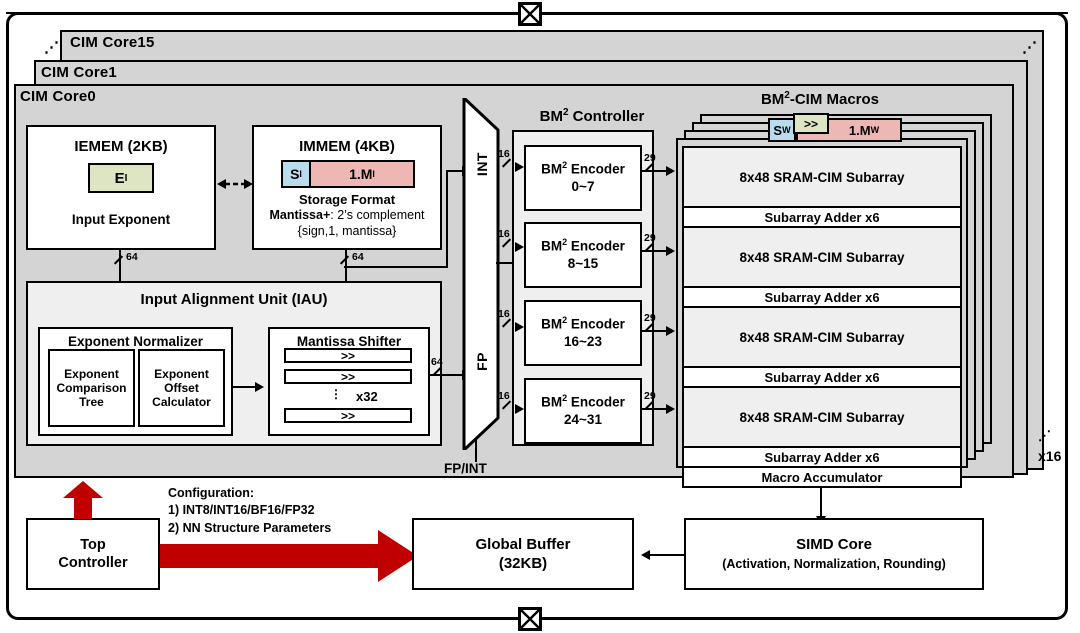 This screenshot has height=633, width=1080. I want to click on bm2-encoder-2-main: BM, so click(552, 324).